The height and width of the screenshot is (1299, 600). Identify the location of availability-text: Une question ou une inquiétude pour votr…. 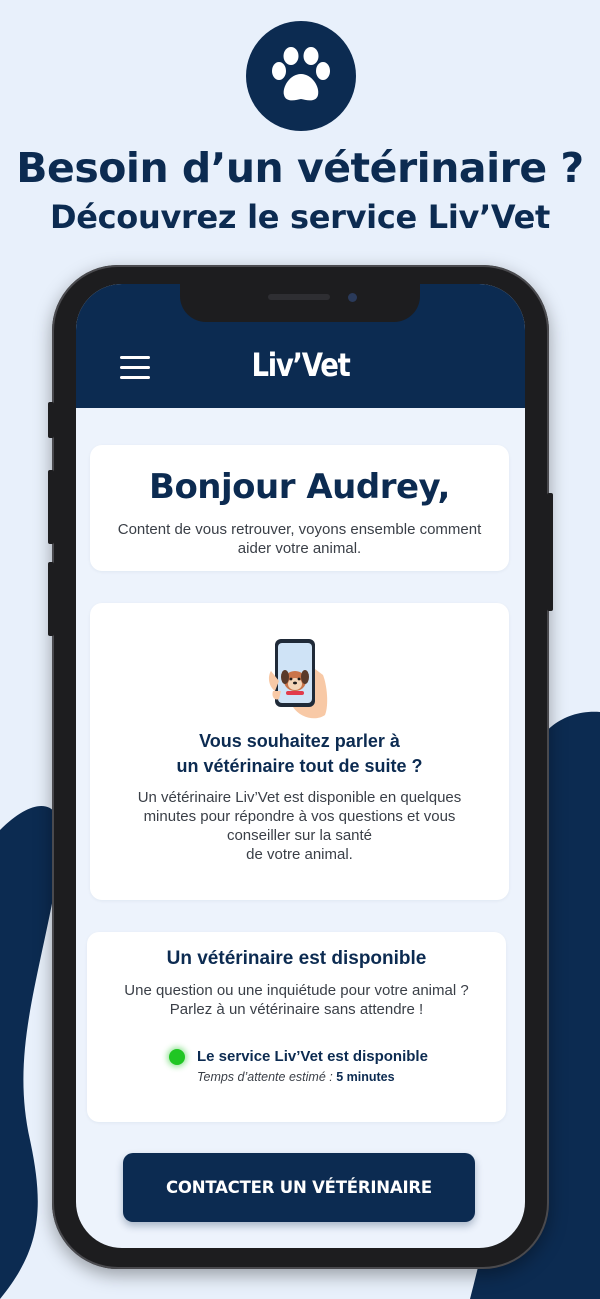
(296, 1000).